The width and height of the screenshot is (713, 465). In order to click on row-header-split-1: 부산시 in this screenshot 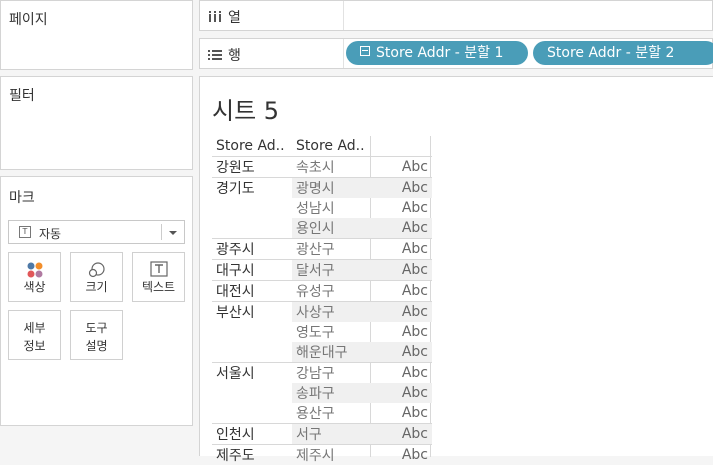, I will do `click(252, 312)`.